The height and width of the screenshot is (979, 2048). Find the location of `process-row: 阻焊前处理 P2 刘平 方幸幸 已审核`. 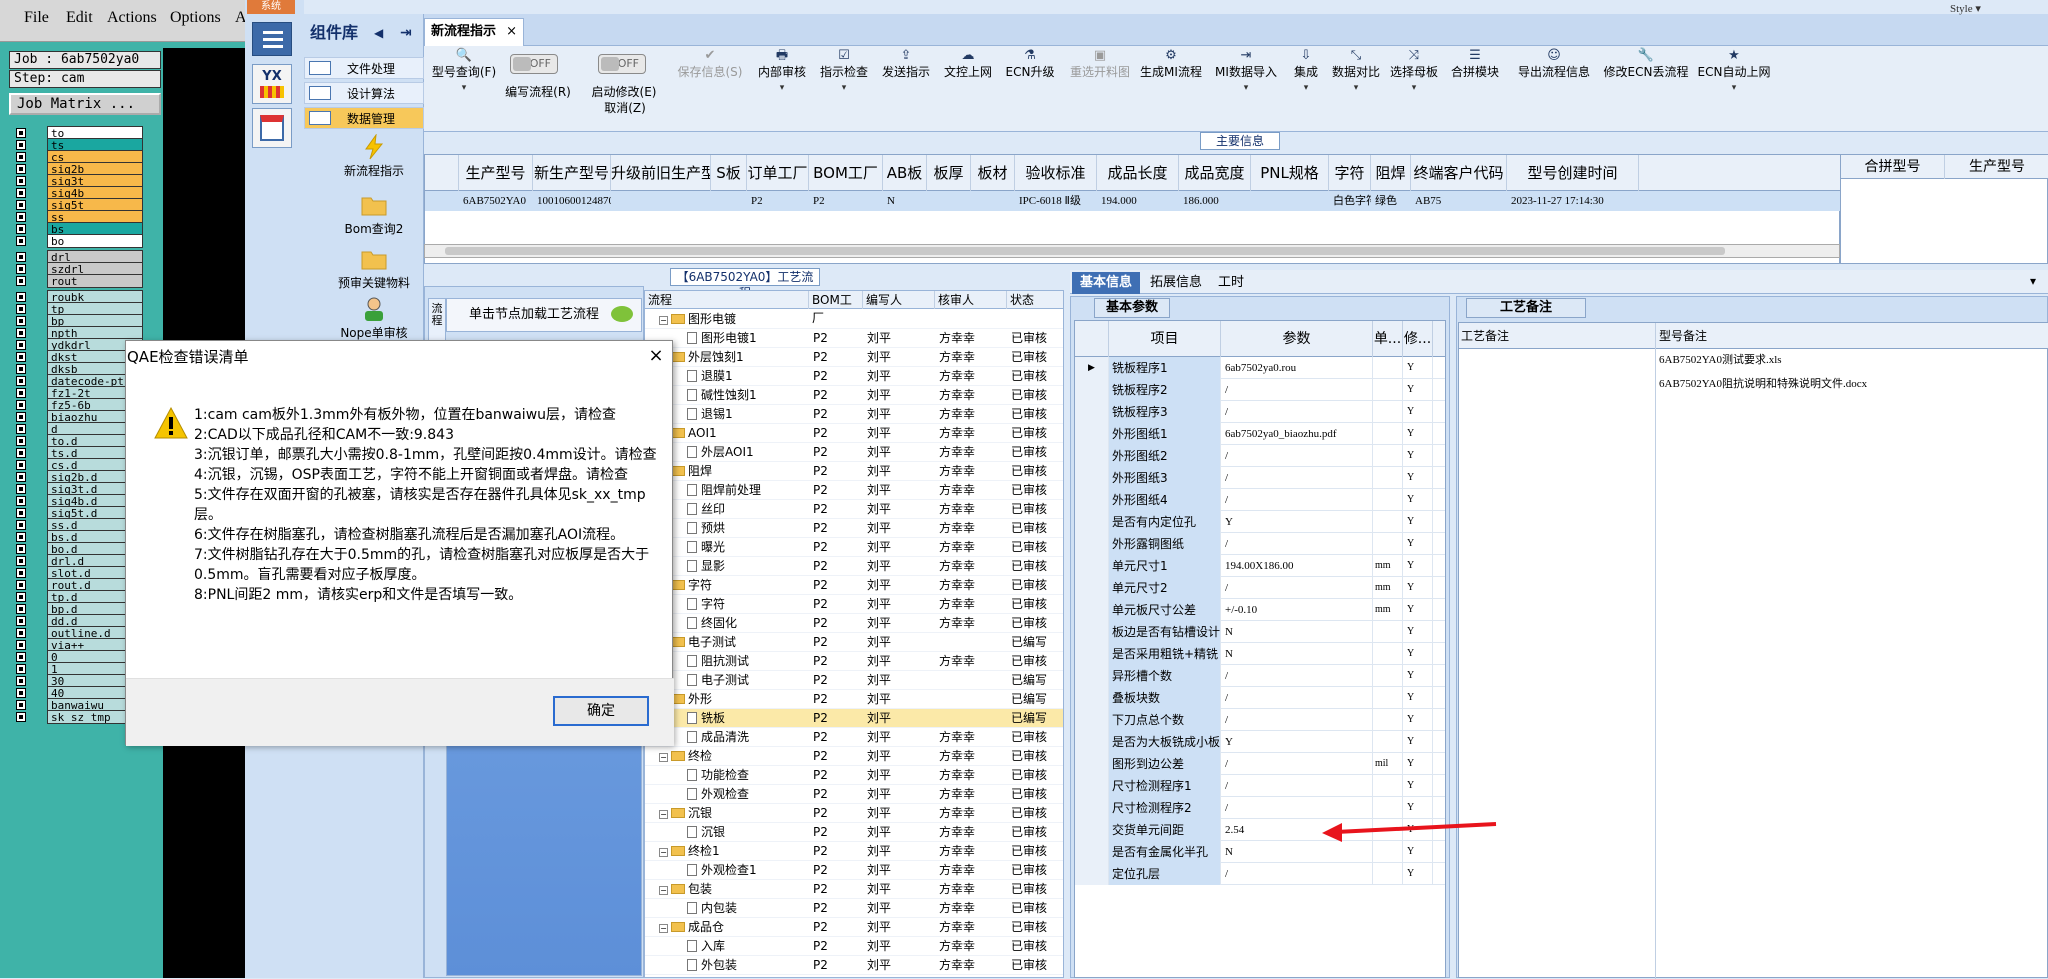

process-row: 阻焊前处理 P2 刘平 方幸幸 已审核 is located at coordinates (854, 490).